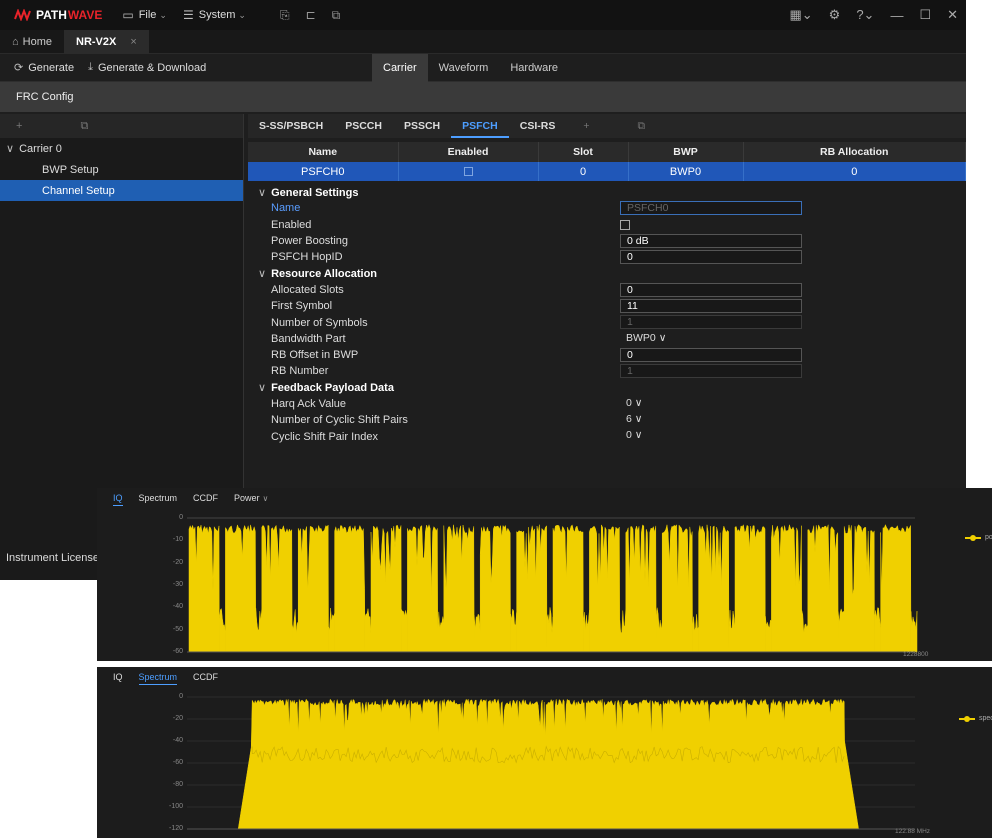 This screenshot has height=838, width=992. What do you see at coordinates (118, 499) in the screenshot?
I see `plot1-tab-iq: IQ` at bounding box center [118, 499].